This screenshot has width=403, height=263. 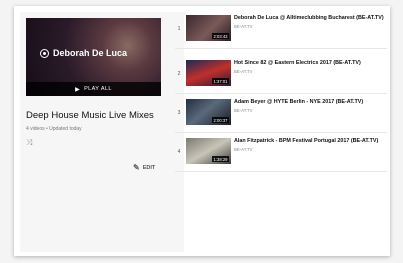 What do you see at coordinates (220, 159) in the screenshot?
I see `video-duration: 1:38:29` at bounding box center [220, 159].